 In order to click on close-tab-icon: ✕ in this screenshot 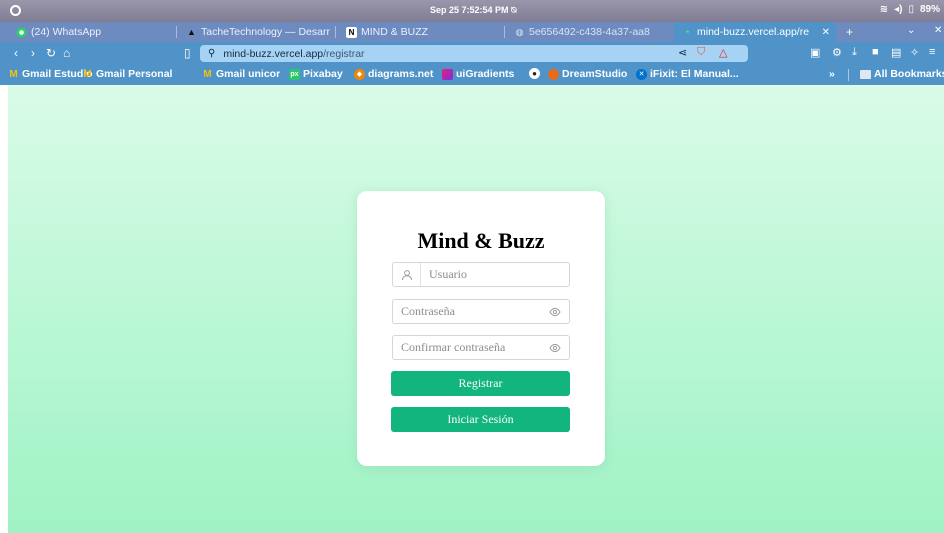, I will do `click(829, 32)`.